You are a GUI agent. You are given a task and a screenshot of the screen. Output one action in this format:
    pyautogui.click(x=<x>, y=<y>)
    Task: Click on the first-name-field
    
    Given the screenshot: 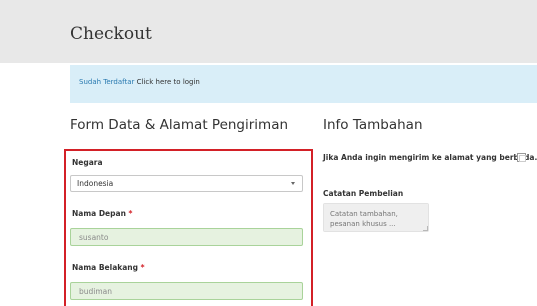 What is the action you would take?
    pyautogui.click(x=186, y=237)
    